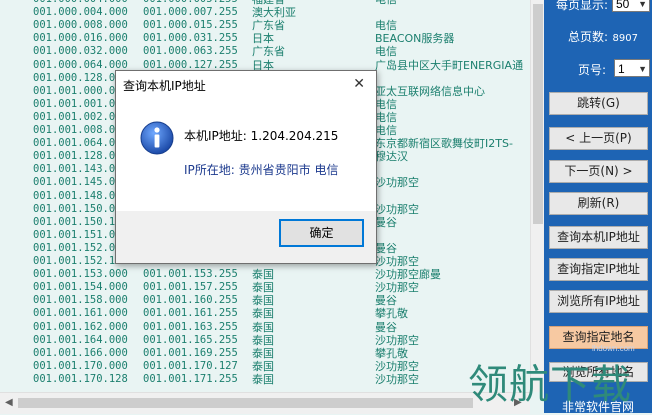  I want to click on horizontal-scrollbar: ◀ ▶, so click(265, 403).